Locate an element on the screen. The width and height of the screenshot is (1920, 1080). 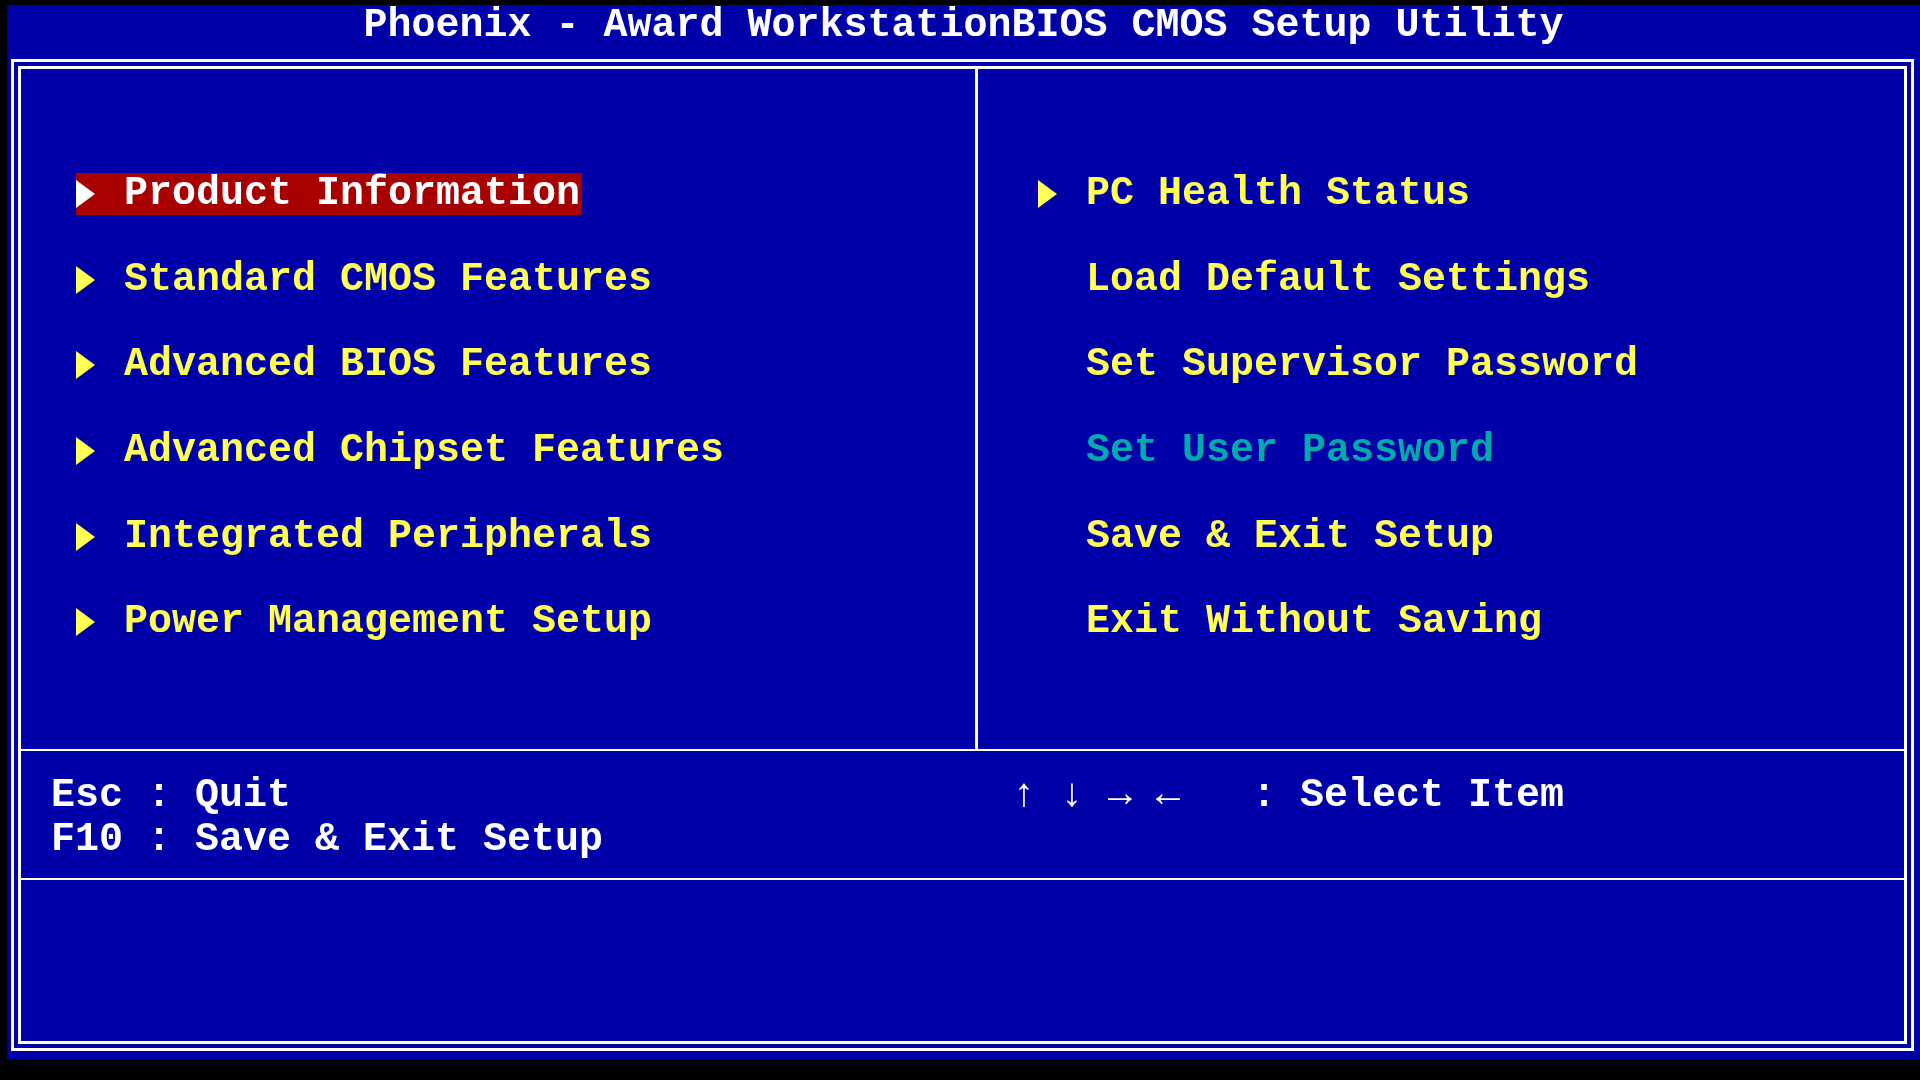
menu-item: Standard CMOS Features is located at coordinates (365, 279).